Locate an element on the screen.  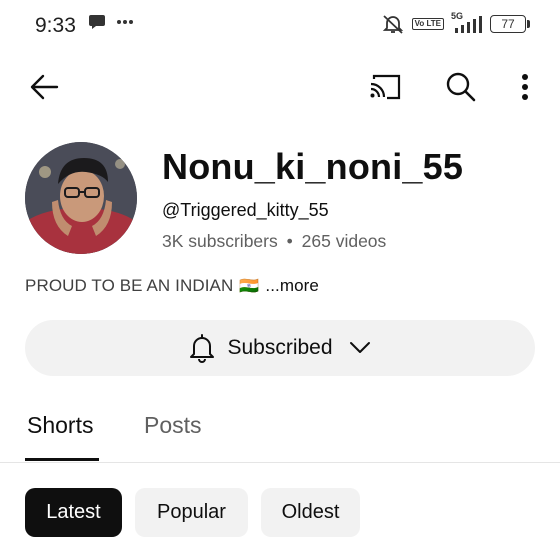
back-button is located at coordinates (44, 87).